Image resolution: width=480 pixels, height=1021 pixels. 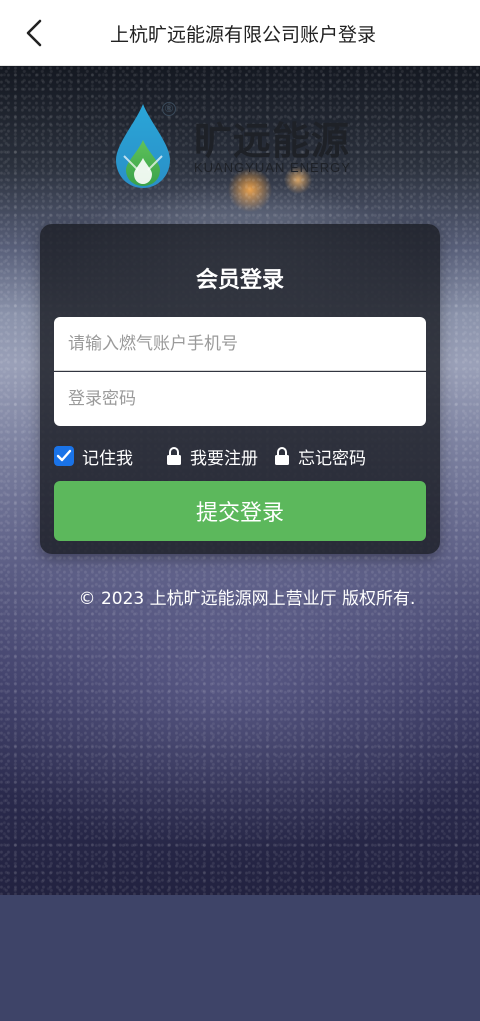 What do you see at coordinates (247, 599) in the screenshot?
I see `copyright-text: © 2023 上杭旷远能源网上营业厅 版权所有.` at bounding box center [247, 599].